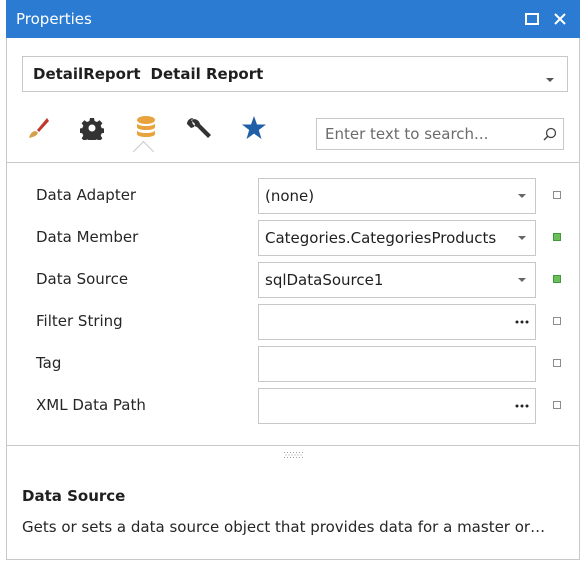 This screenshot has width=586, height=564. What do you see at coordinates (550, 134) in the screenshot?
I see `search-icon` at bounding box center [550, 134].